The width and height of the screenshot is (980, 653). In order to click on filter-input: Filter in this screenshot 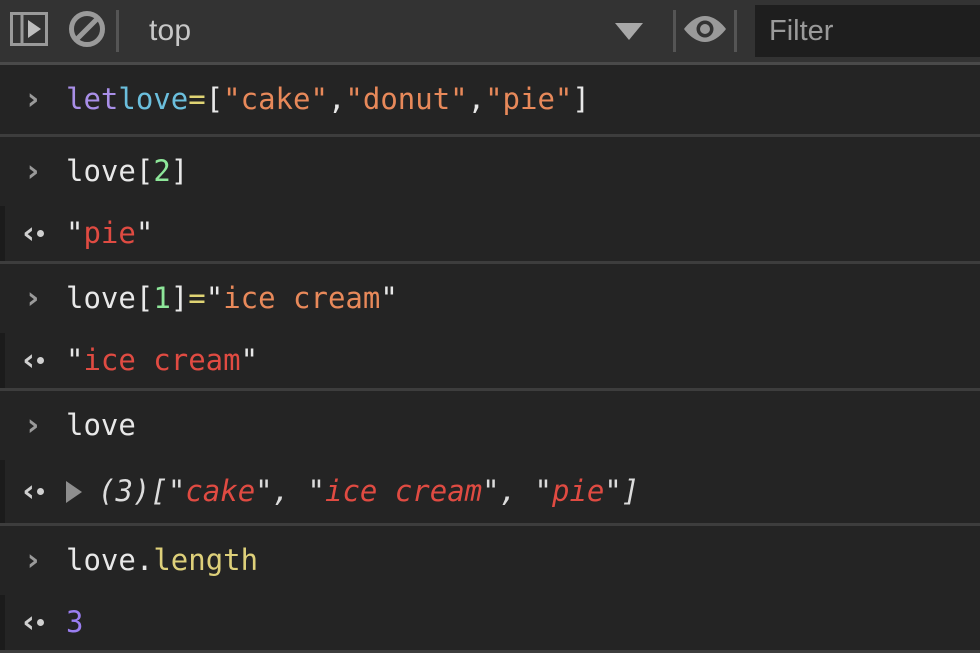, I will do `click(867, 31)`.